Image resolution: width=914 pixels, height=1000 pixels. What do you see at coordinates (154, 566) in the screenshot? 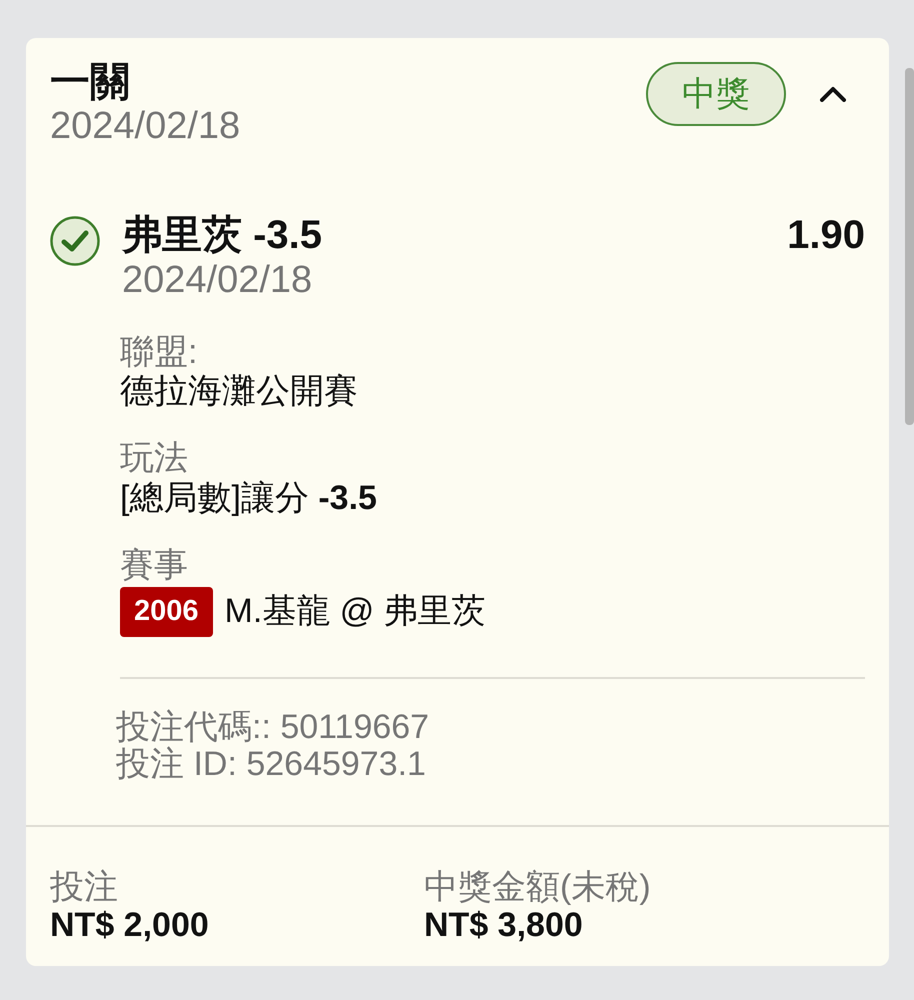
I see `detail-label: 賽事` at bounding box center [154, 566].